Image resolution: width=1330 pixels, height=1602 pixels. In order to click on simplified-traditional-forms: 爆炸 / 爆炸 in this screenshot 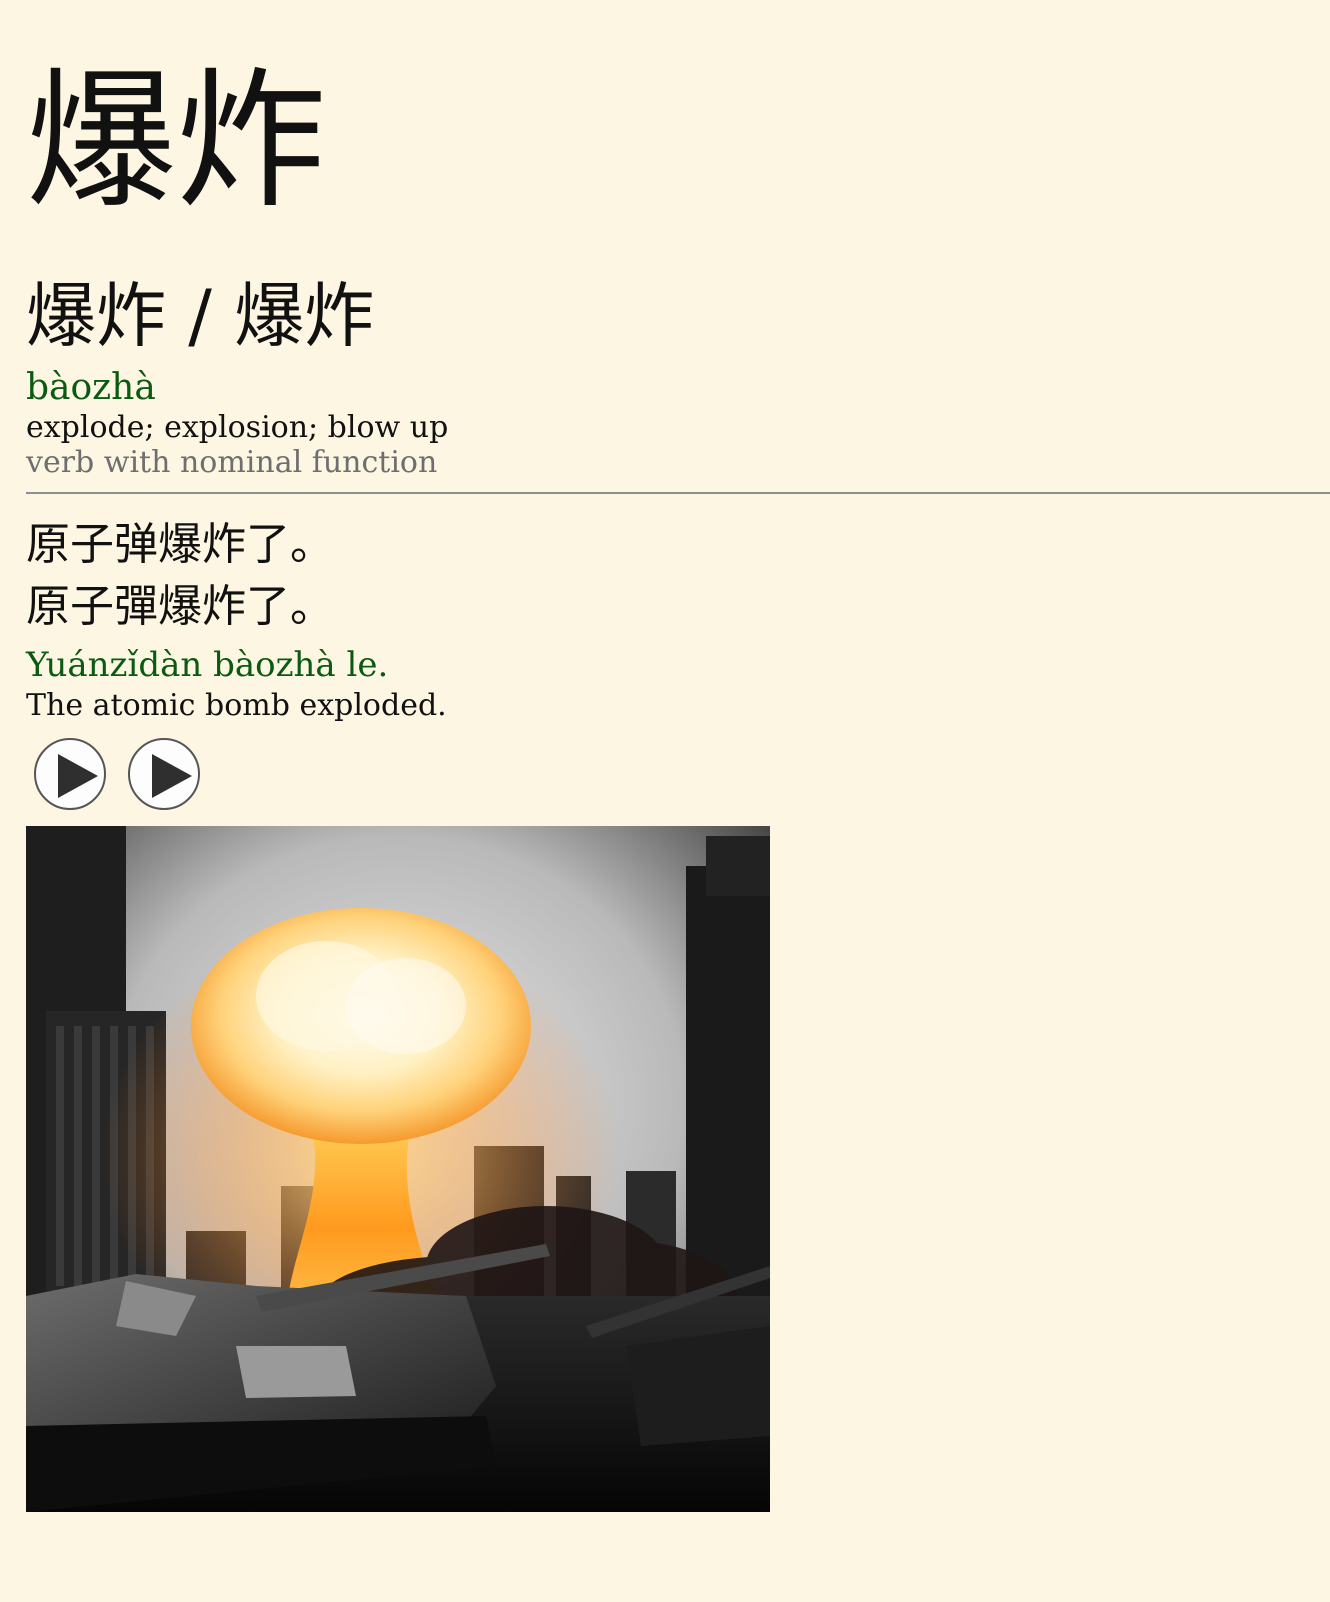, I will do `click(200, 316)`.